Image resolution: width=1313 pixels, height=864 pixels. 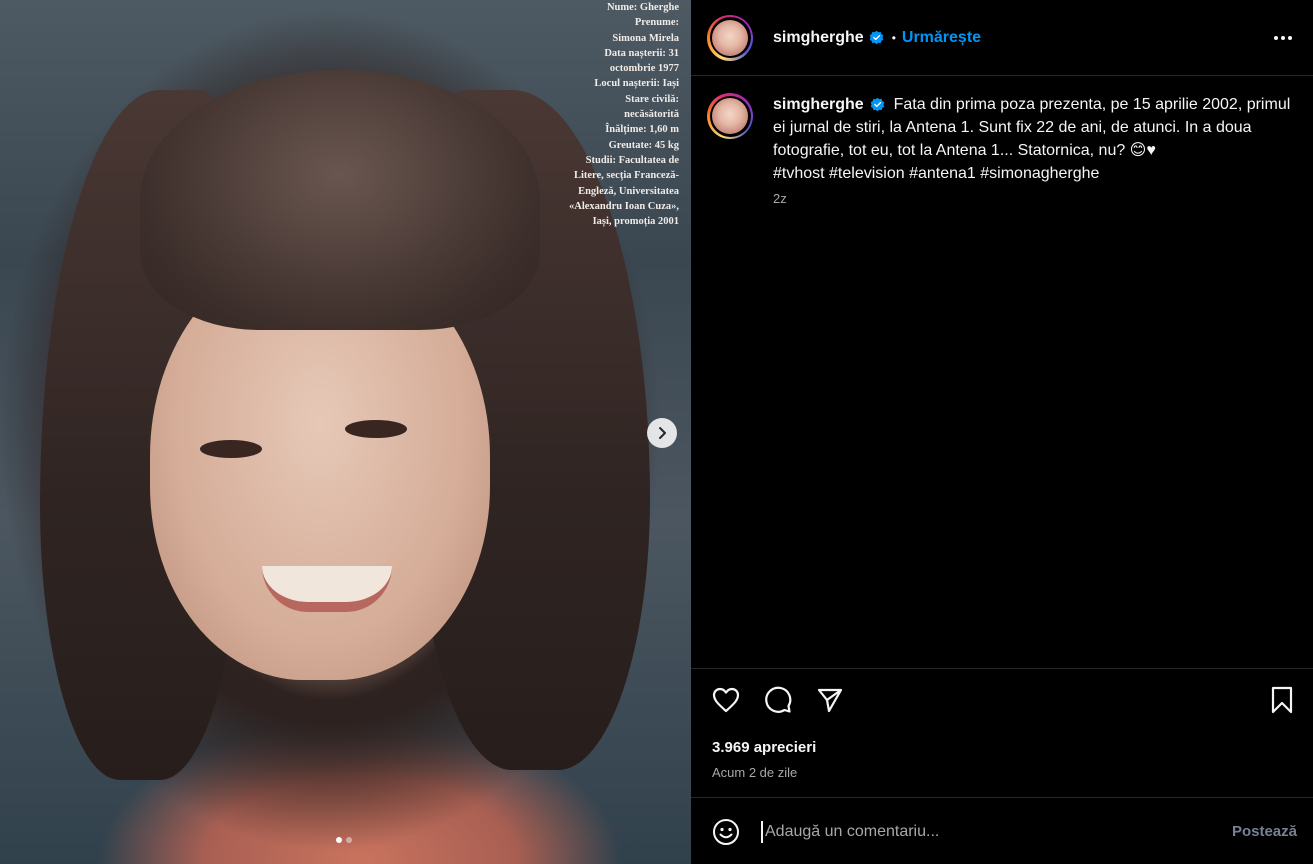 I want to click on next-slide-button, so click(x=662, y=433).